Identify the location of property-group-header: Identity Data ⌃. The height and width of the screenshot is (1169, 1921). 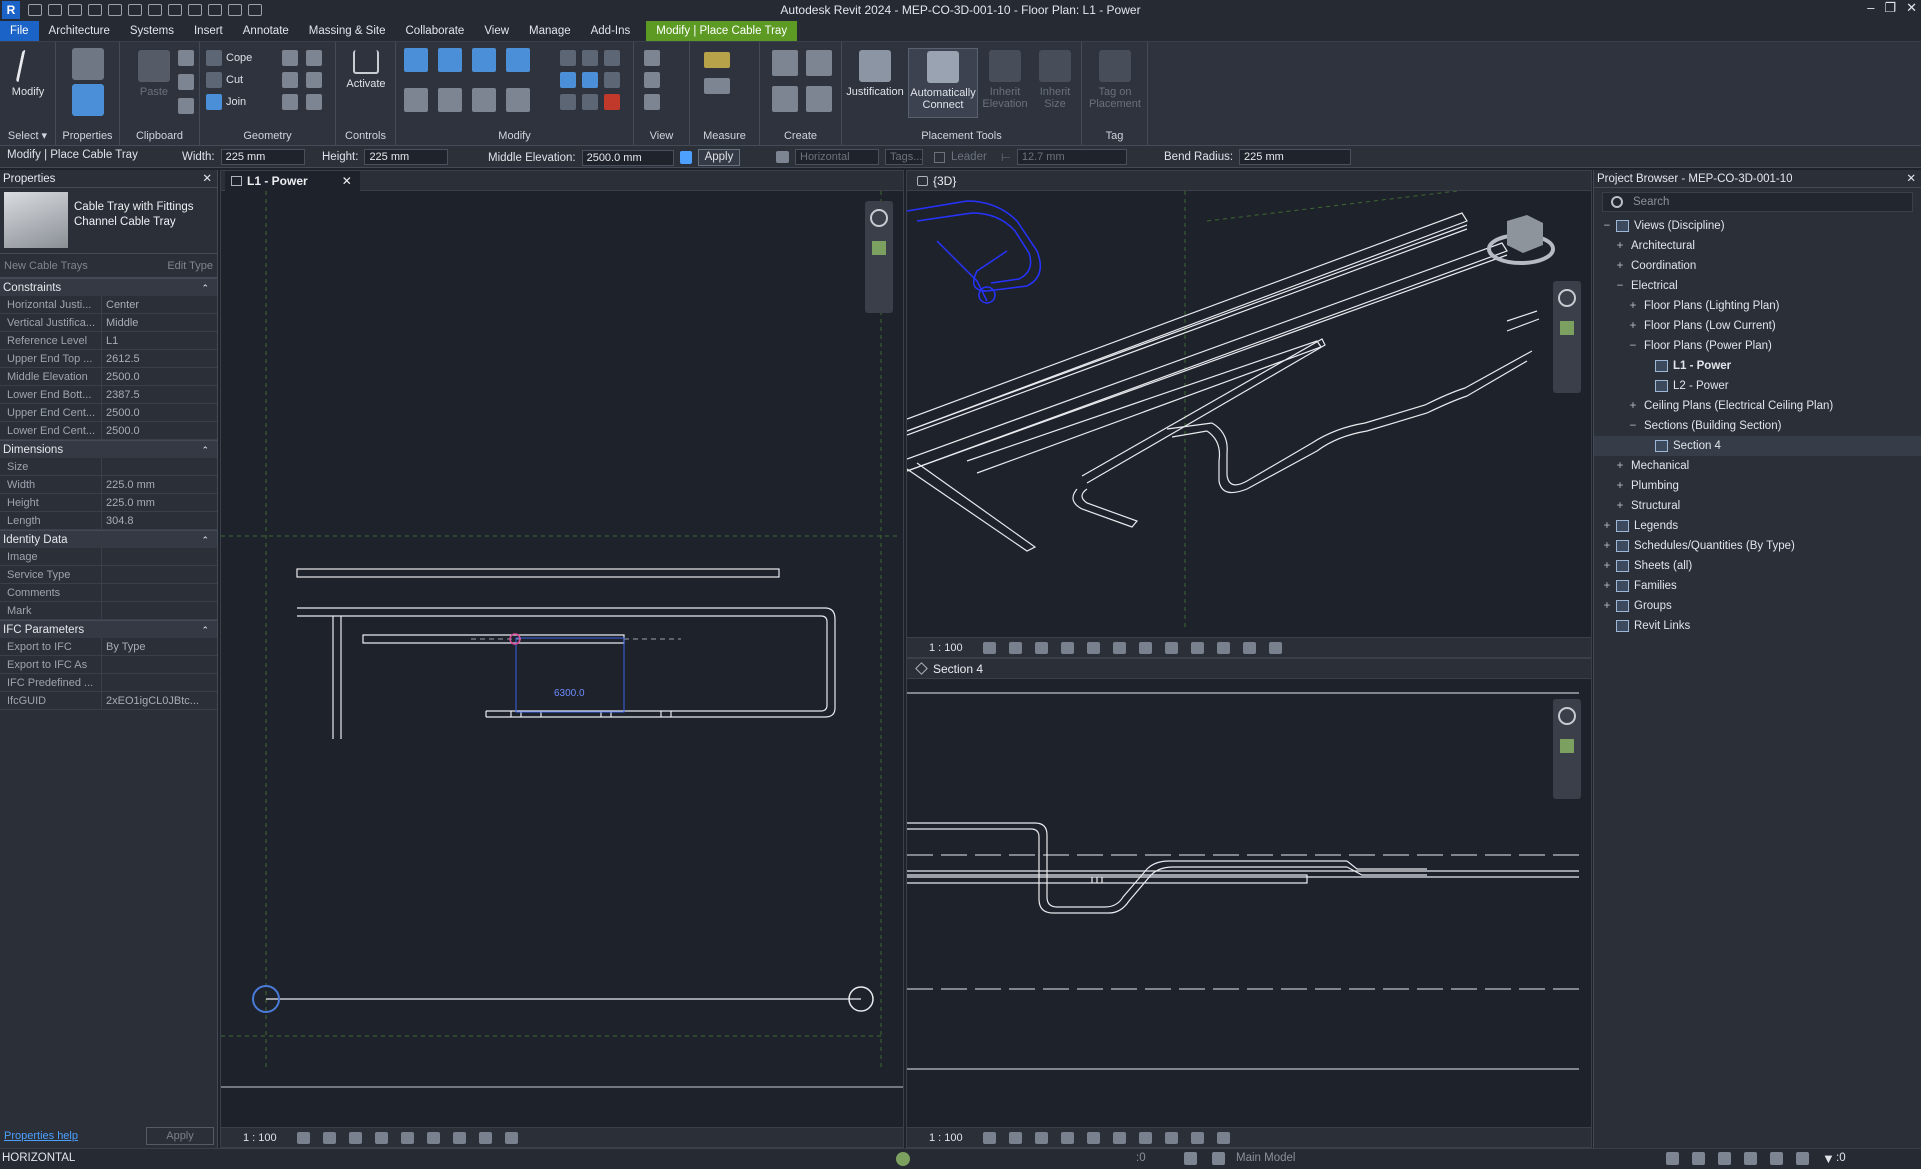
(108, 539).